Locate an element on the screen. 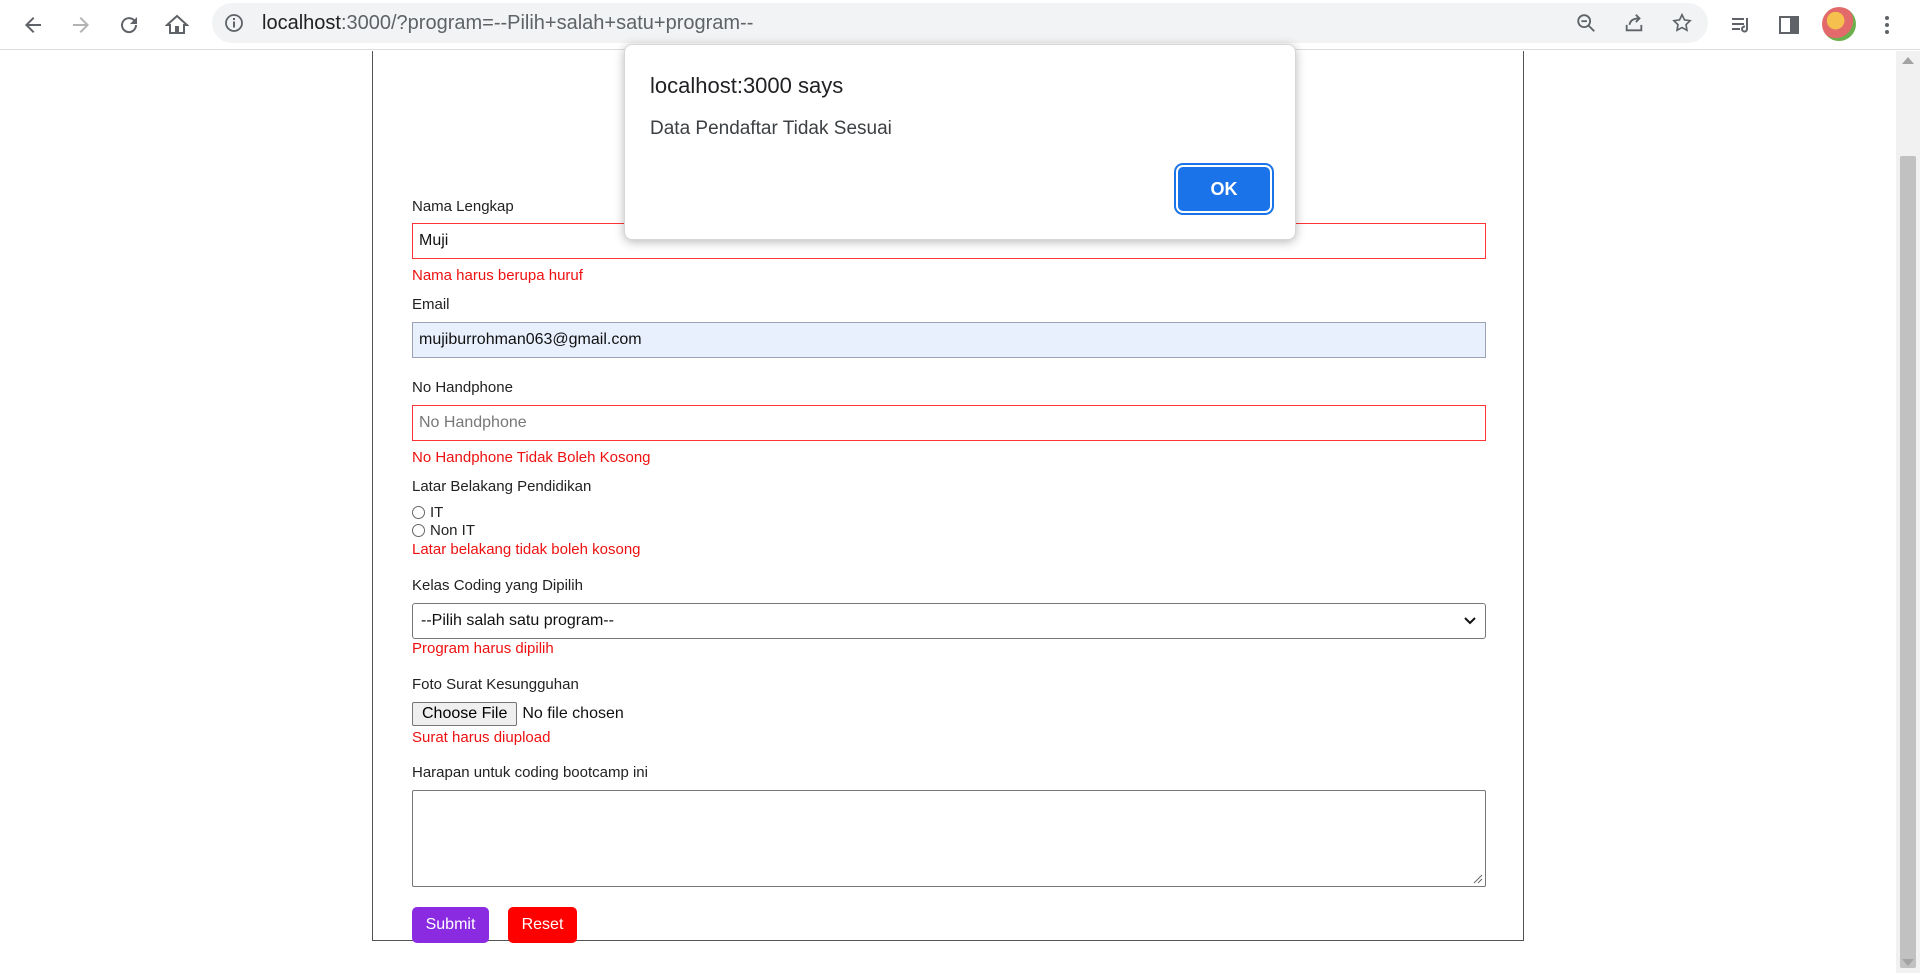  home-icon is located at coordinates (177, 25).